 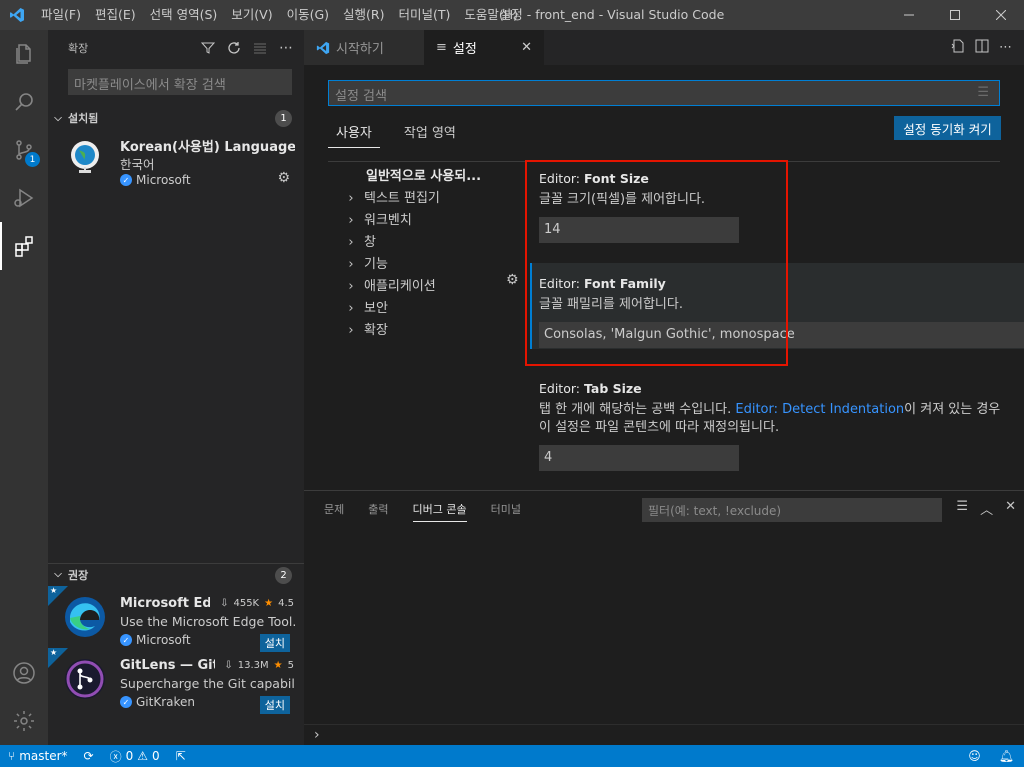 I want to click on toc-item: › 텍스트 편집기, so click(x=419, y=199).